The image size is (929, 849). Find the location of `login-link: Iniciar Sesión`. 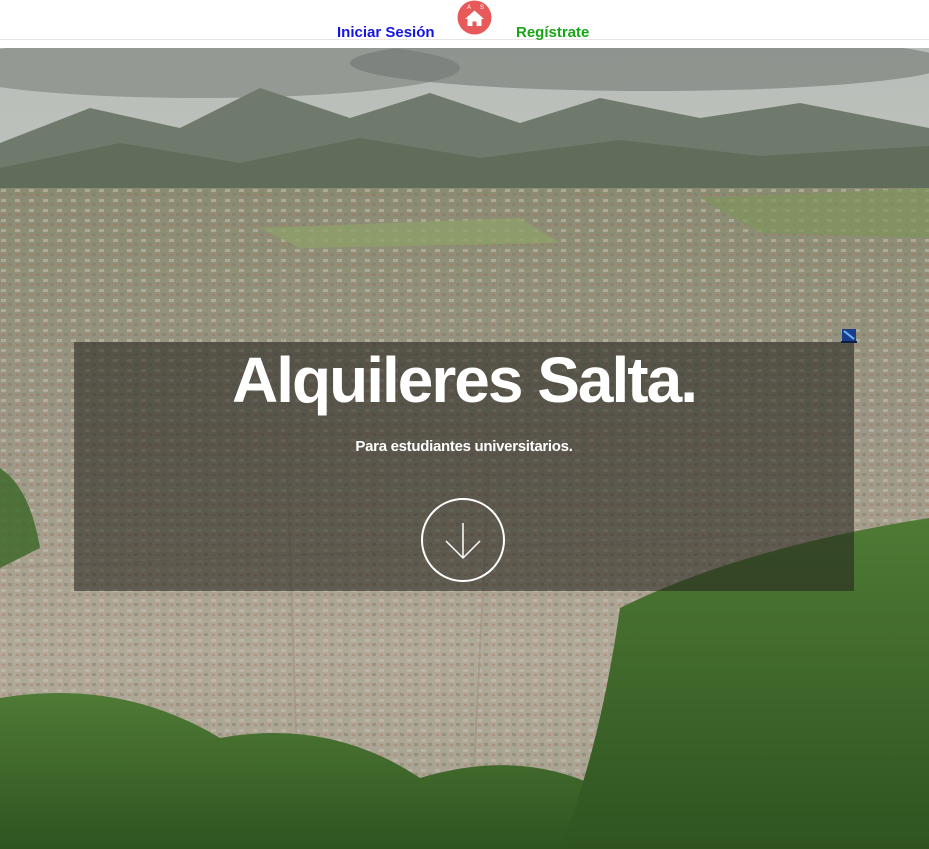

login-link: Iniciar Sesión is located at coordinates (386, 32).